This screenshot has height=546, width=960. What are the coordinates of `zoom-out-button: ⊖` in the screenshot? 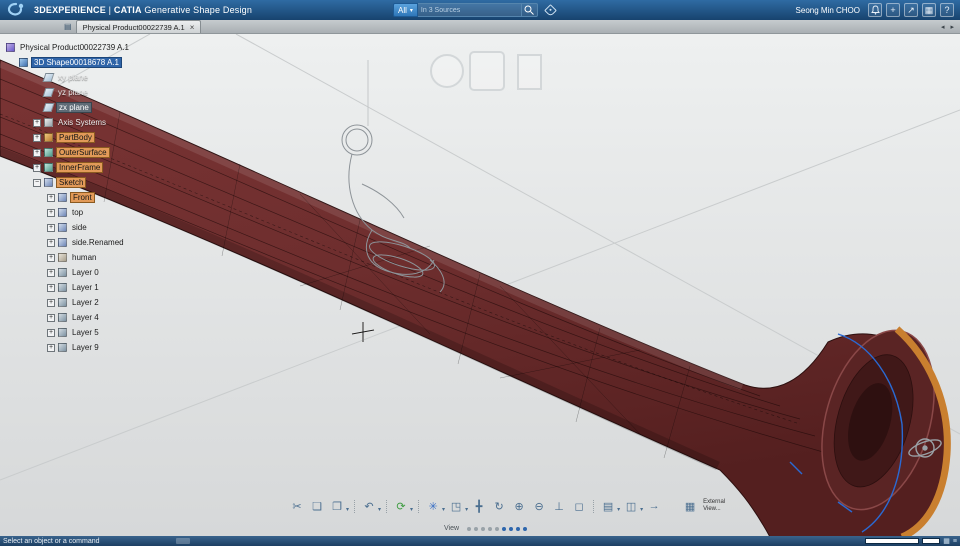 It's located at (539, 506).